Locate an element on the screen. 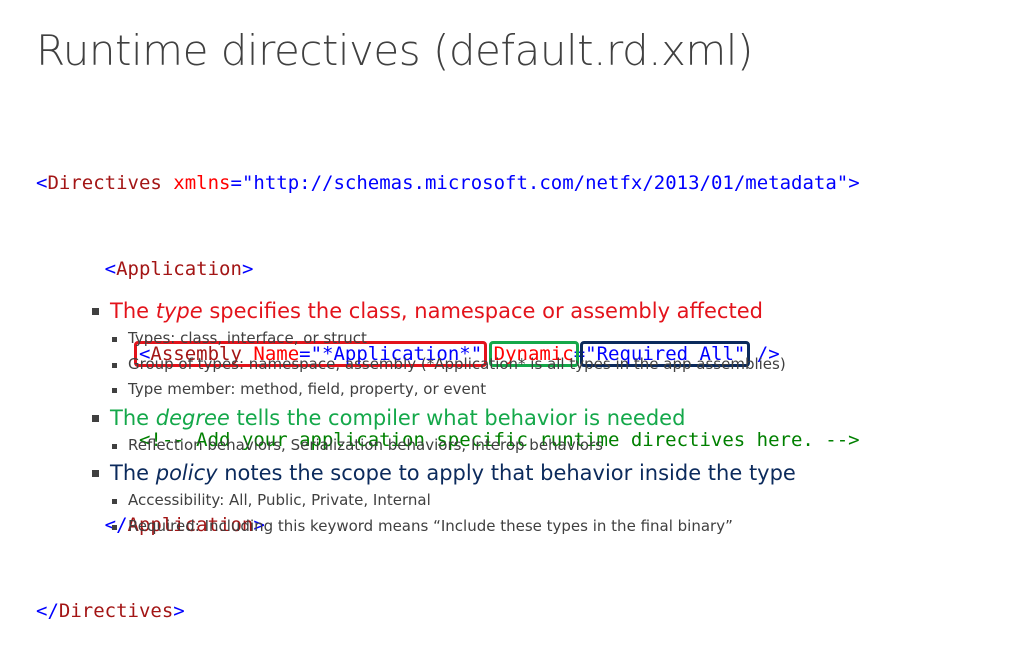  code-eq: = is located at coordinates (236, 183).